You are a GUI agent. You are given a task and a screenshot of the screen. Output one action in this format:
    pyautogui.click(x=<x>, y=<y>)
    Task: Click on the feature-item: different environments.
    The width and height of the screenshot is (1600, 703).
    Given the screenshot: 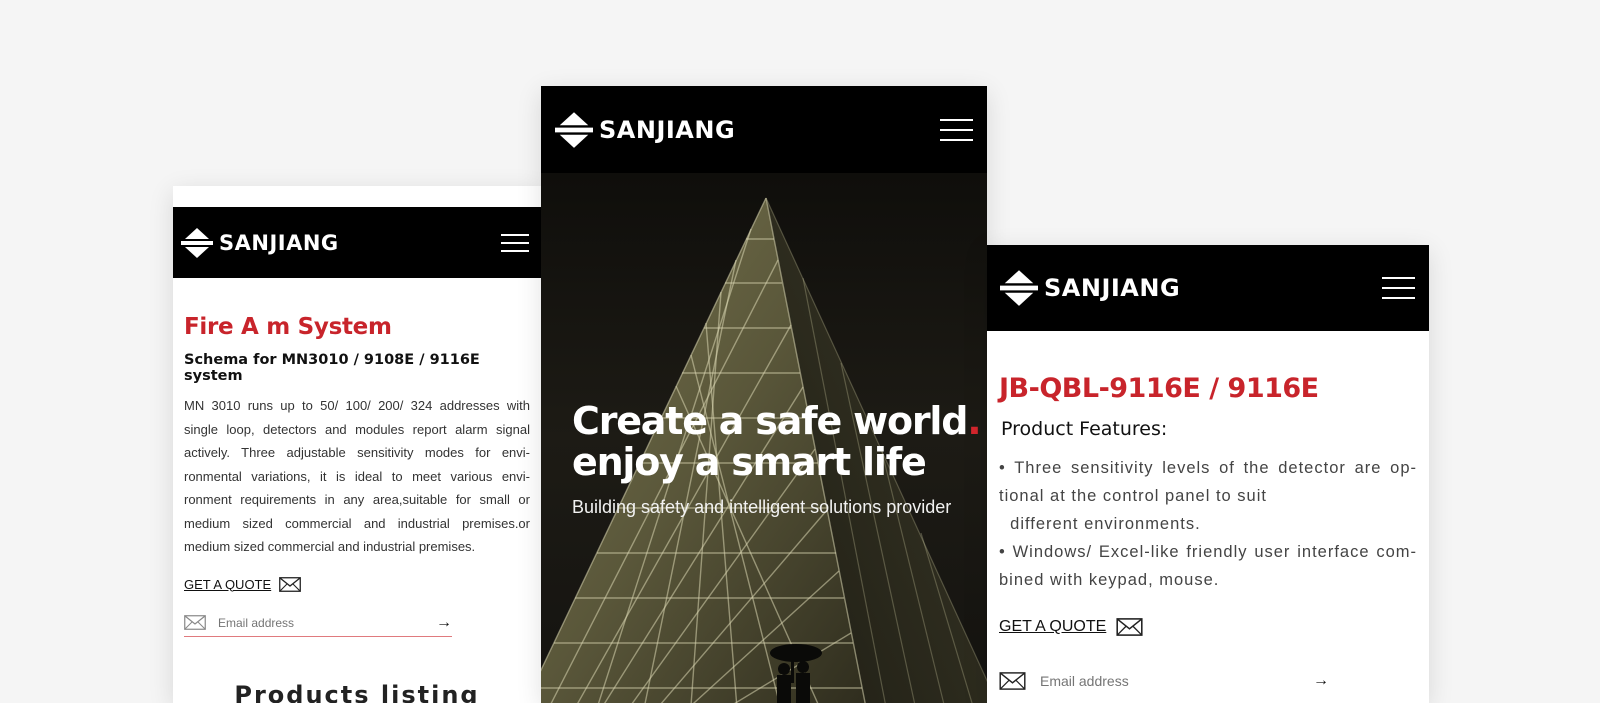 What is the action you would take?
    pyautogui.click(x=1100, y=524)
    